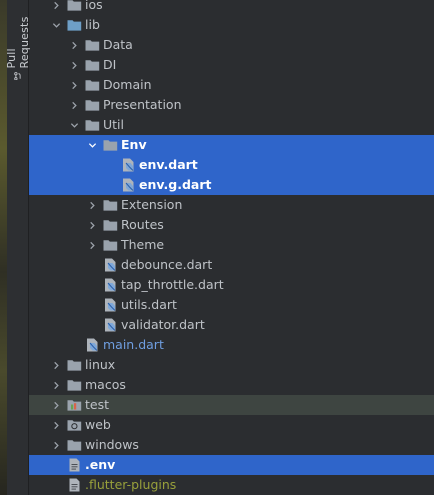  Describe the element at coordinates (110, 64) in the screenshot. I see `tree-item-label: DI` at that location.